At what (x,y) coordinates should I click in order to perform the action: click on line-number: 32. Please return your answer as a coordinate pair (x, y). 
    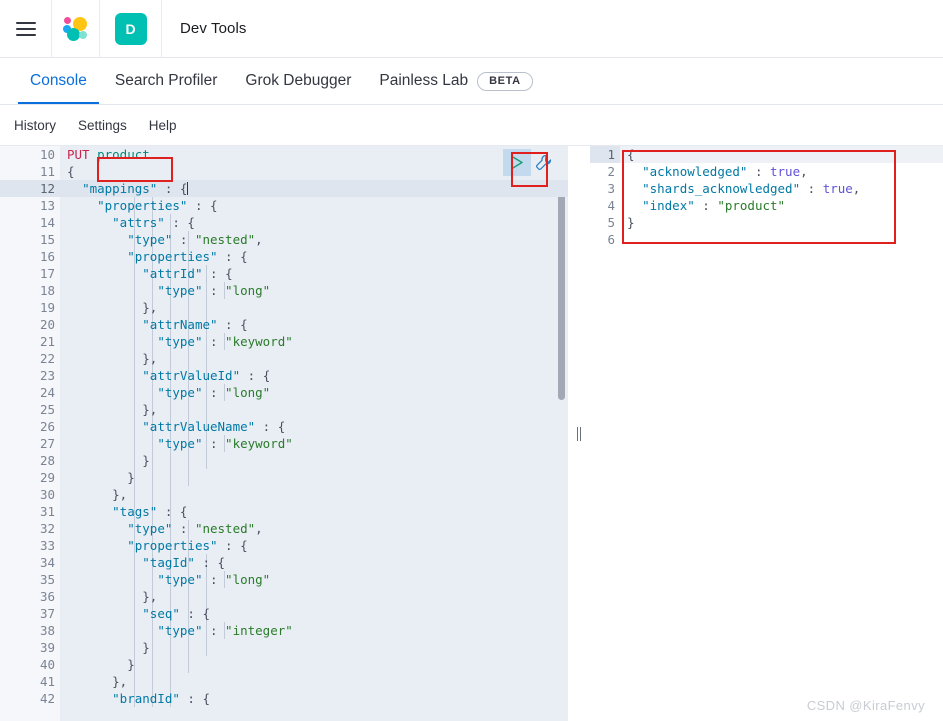
    Looking at the image, I should click on (30, 528).